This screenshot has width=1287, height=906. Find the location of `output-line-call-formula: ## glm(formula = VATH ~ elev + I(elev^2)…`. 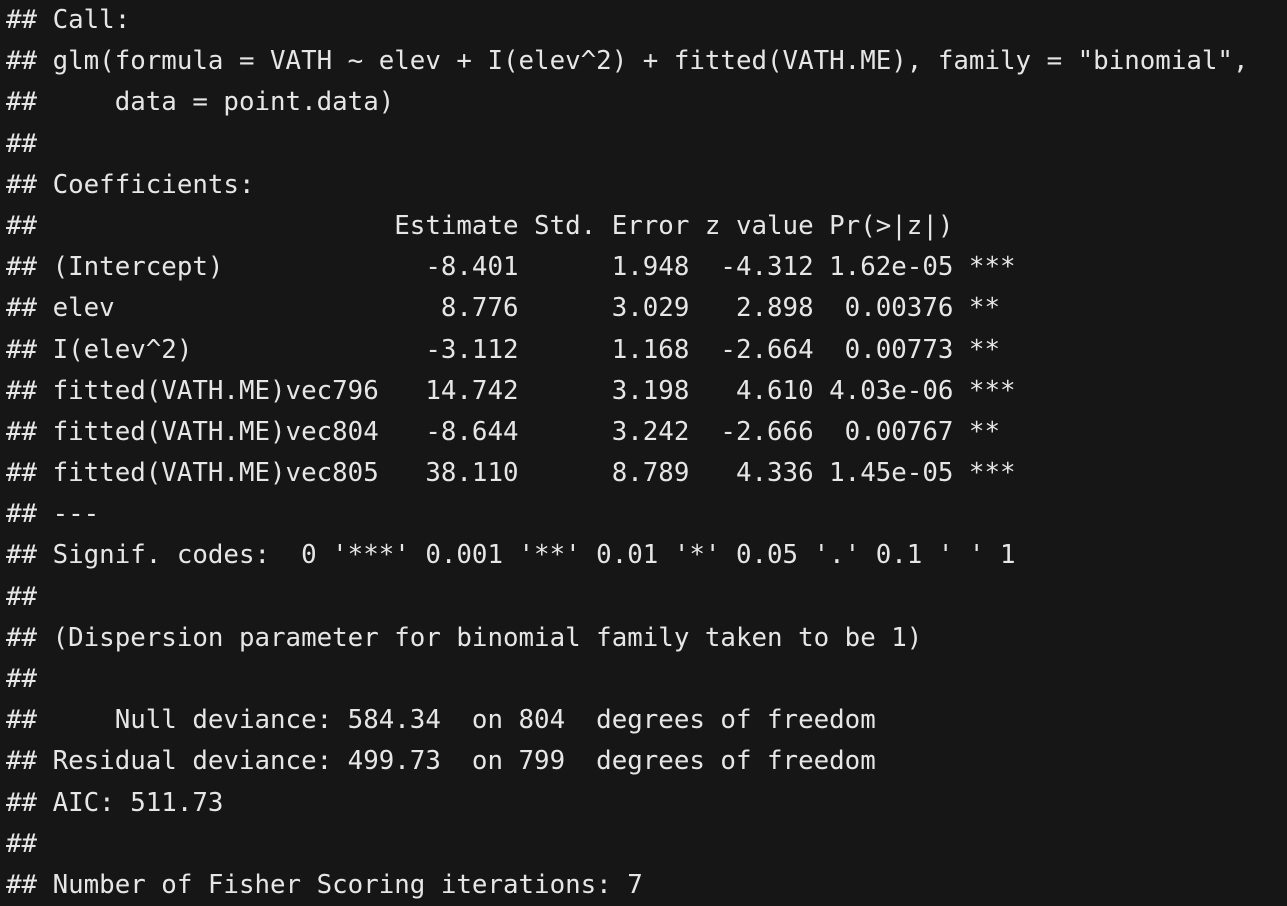

output-line-call-formula: ## glm(formula = VATH ~ elev + I(elev^2)… is located at coordinates (627, 61).